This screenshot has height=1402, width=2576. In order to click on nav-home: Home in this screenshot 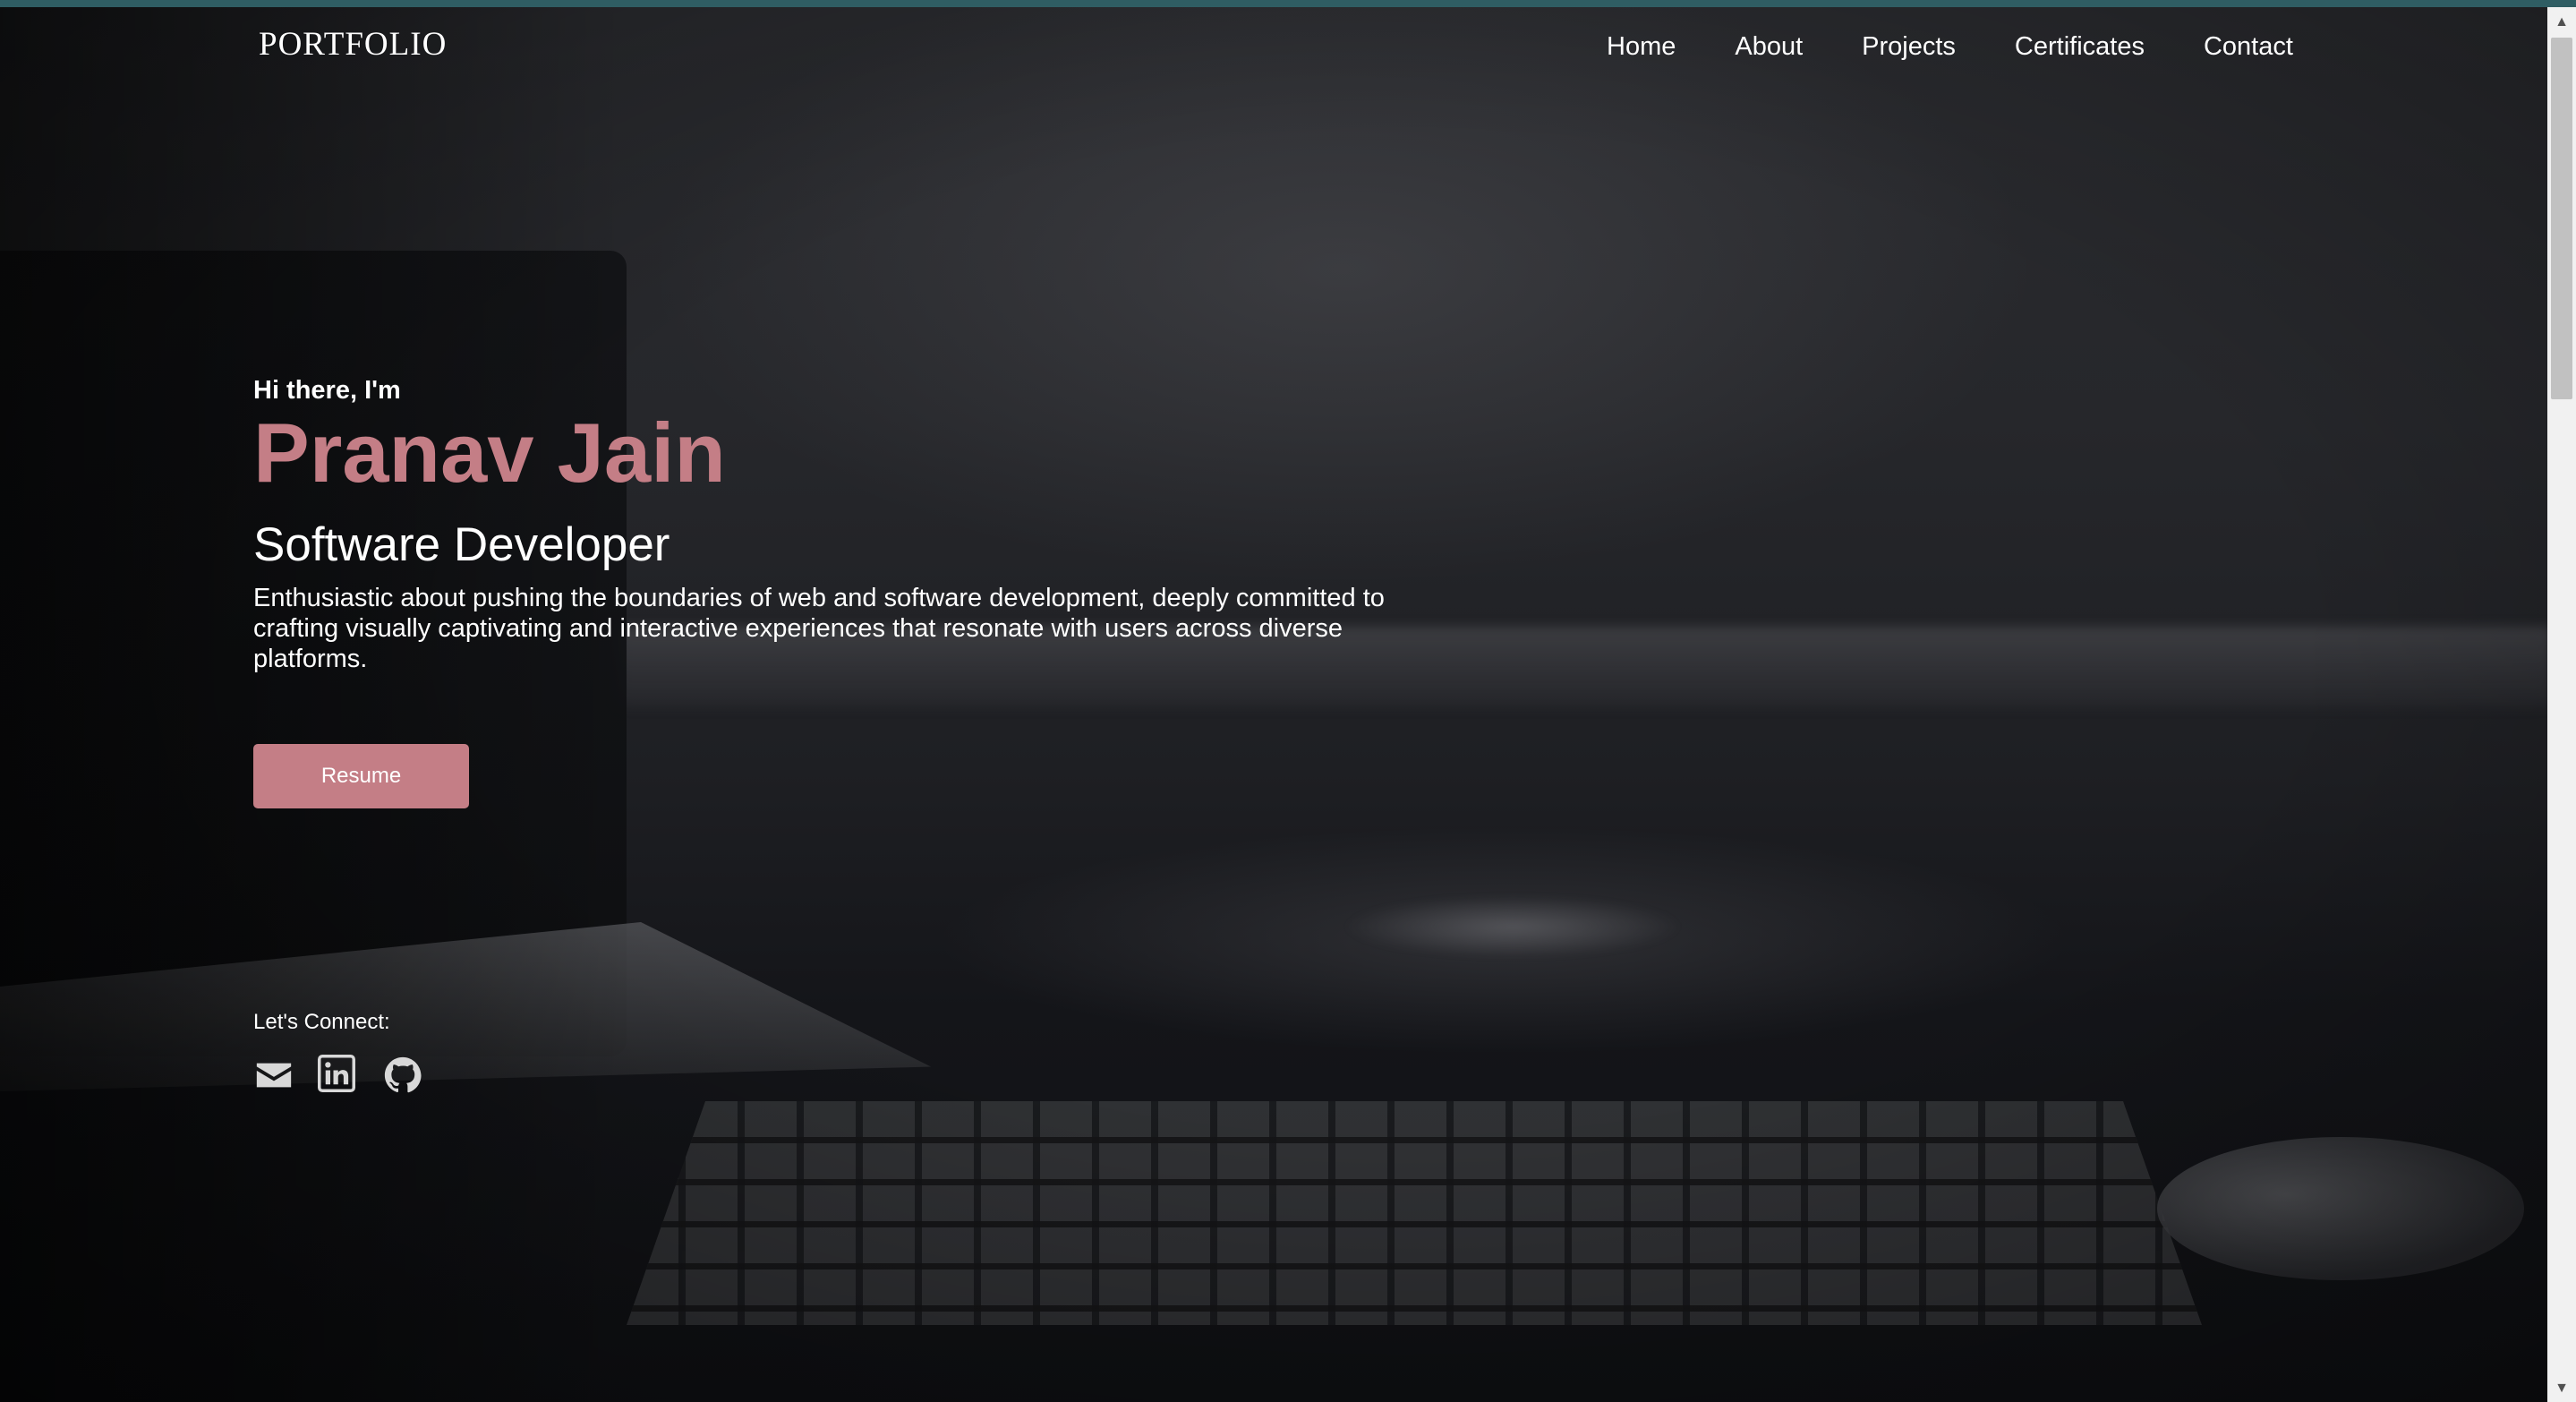, I will do `click(1641, 47)`.